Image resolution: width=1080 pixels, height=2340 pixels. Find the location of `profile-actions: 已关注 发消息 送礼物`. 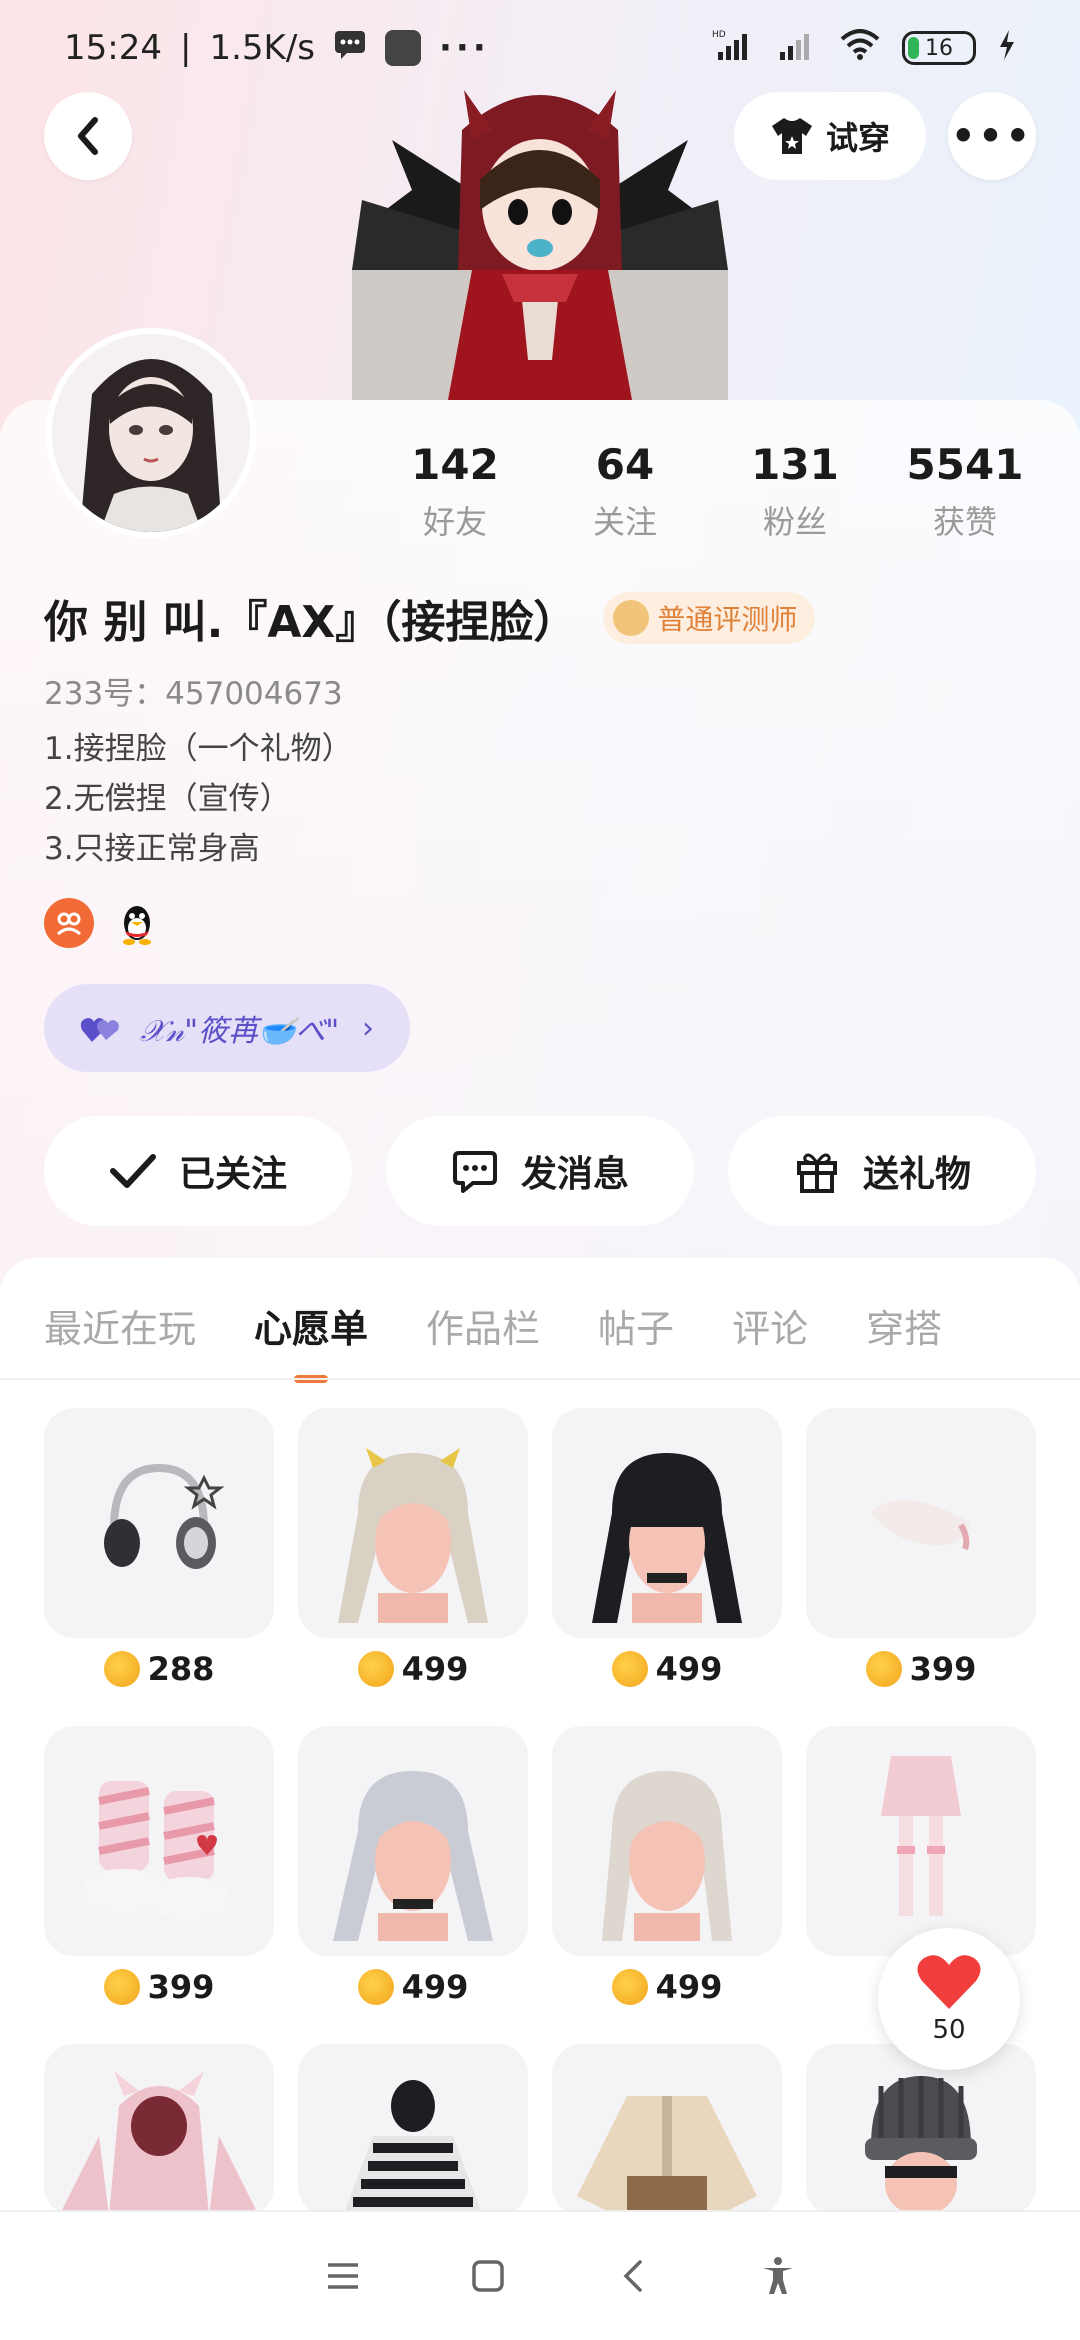

profile-actions: 已关注 发消息 送礼物 is located at coordinates (540, 1171).